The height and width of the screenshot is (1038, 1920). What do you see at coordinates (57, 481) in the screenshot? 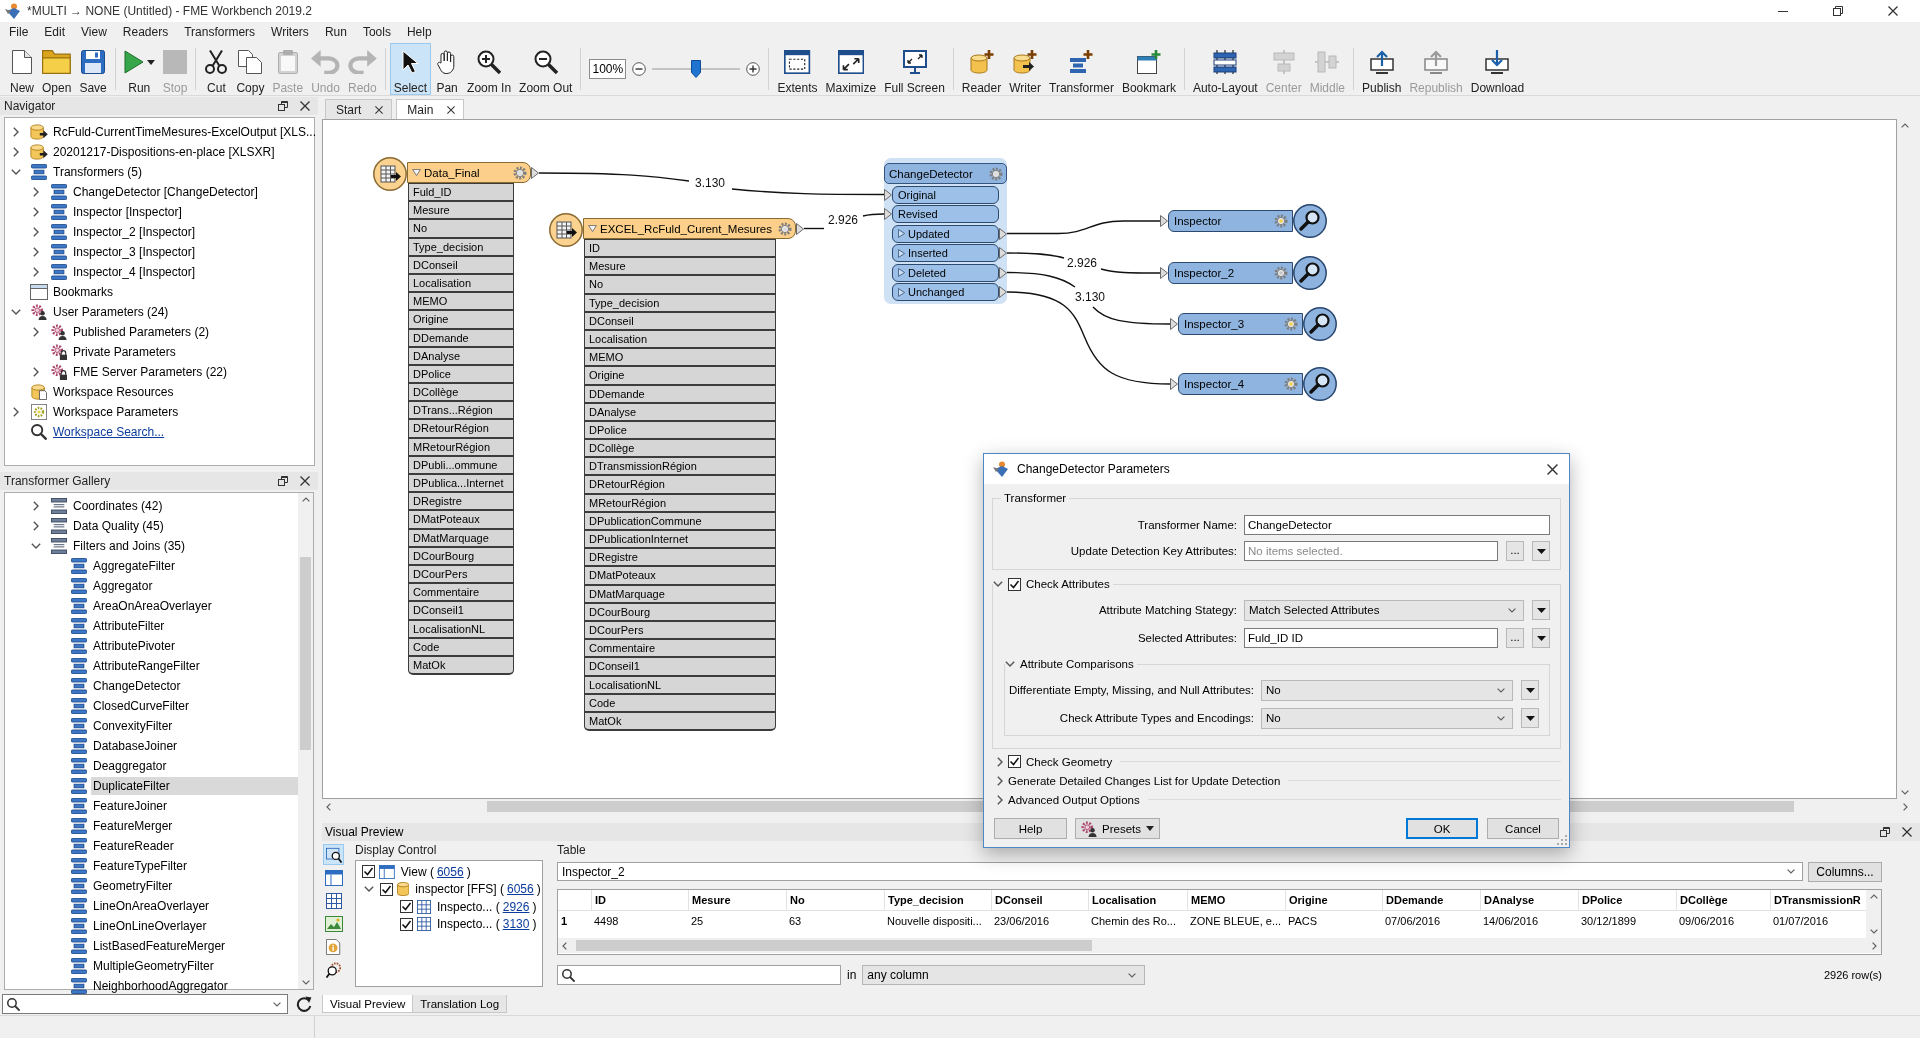
I see `panel-title: Transformer Gallery` at bounding box center [57, 481].